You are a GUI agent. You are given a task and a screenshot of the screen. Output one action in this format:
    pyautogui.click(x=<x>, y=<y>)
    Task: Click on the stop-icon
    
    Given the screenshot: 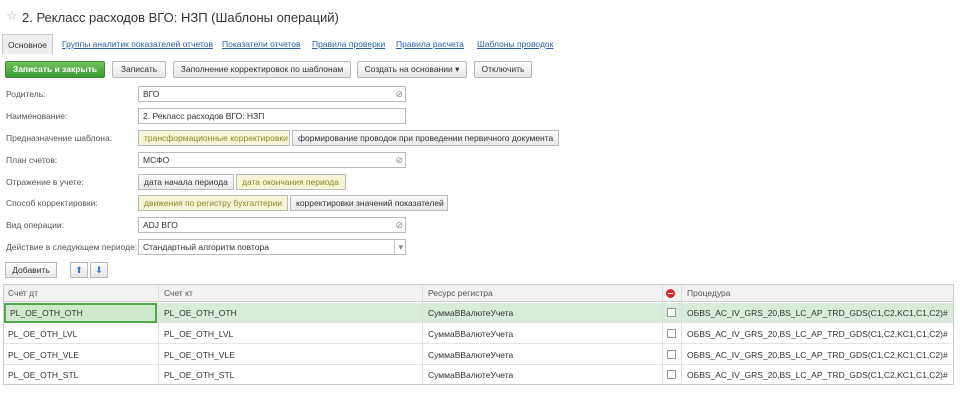 What is the action you would take?
    pyautogui.click(x=670, y=293)
    